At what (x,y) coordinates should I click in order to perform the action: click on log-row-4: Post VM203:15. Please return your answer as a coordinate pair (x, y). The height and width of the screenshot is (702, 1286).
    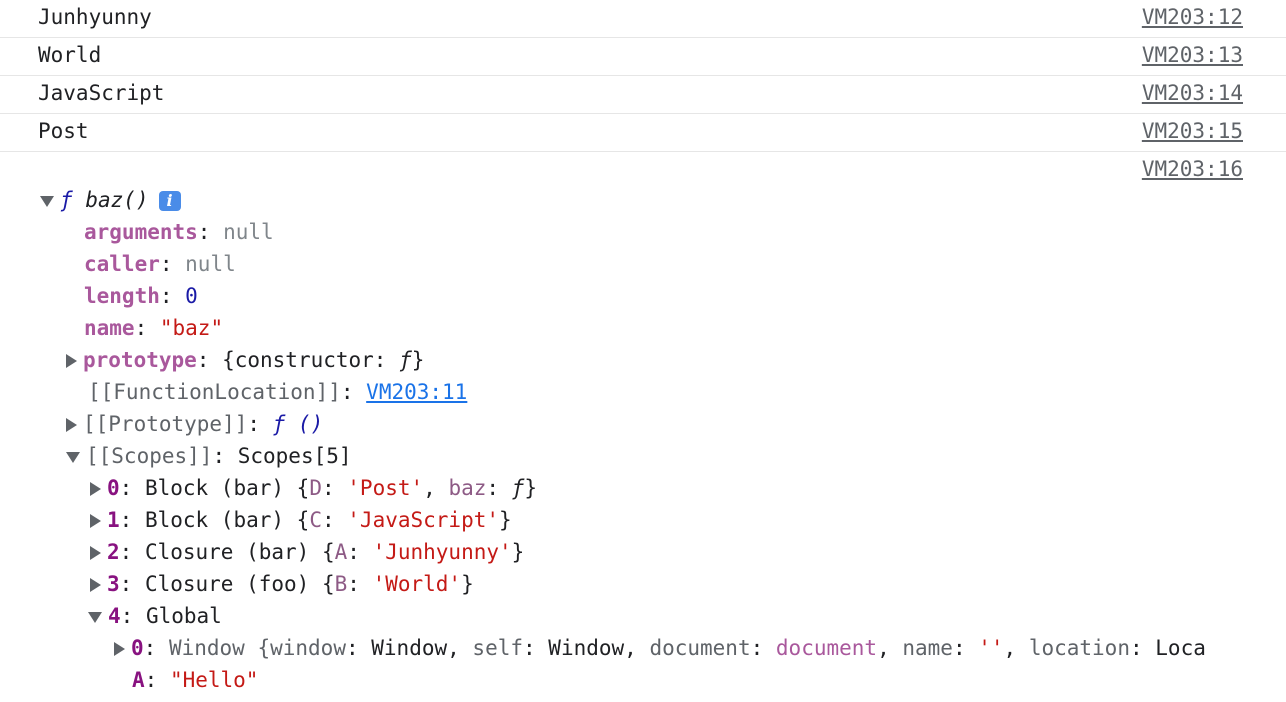
    Looking at the image, I should click on (643, 133).